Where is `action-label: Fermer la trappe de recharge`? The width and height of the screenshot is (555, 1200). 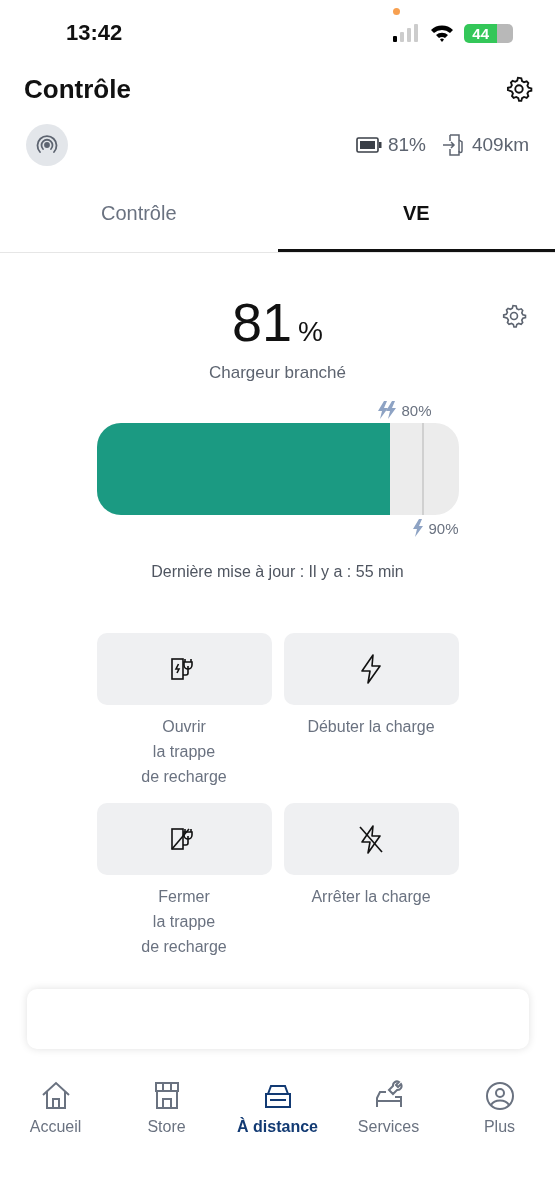 action-label: Fermer la trappe de recharge is located at coordinates (184, 922).